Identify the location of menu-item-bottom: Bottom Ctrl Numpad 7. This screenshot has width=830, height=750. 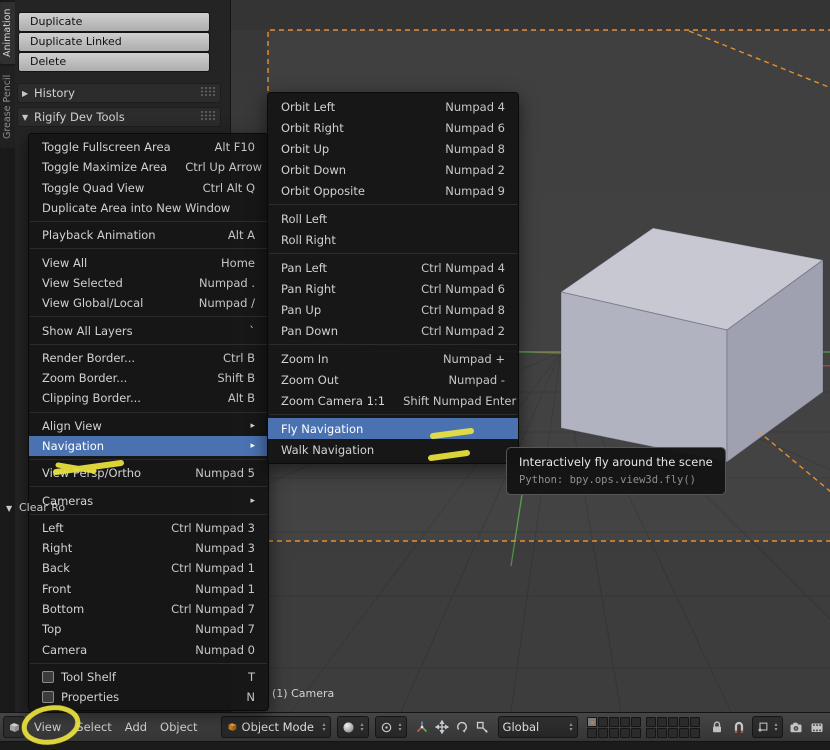
(148, 609).